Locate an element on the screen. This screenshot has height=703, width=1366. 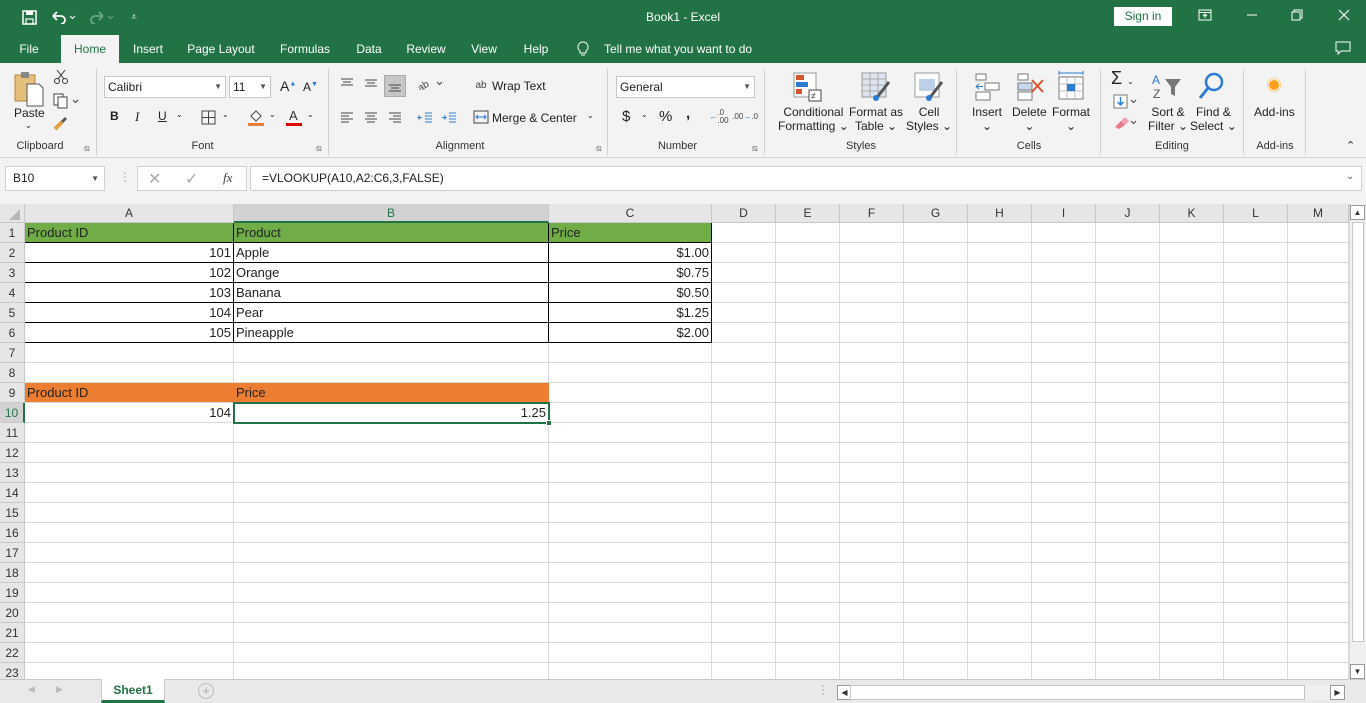
row-header-17: 17 is located at coordinates (12, 553).